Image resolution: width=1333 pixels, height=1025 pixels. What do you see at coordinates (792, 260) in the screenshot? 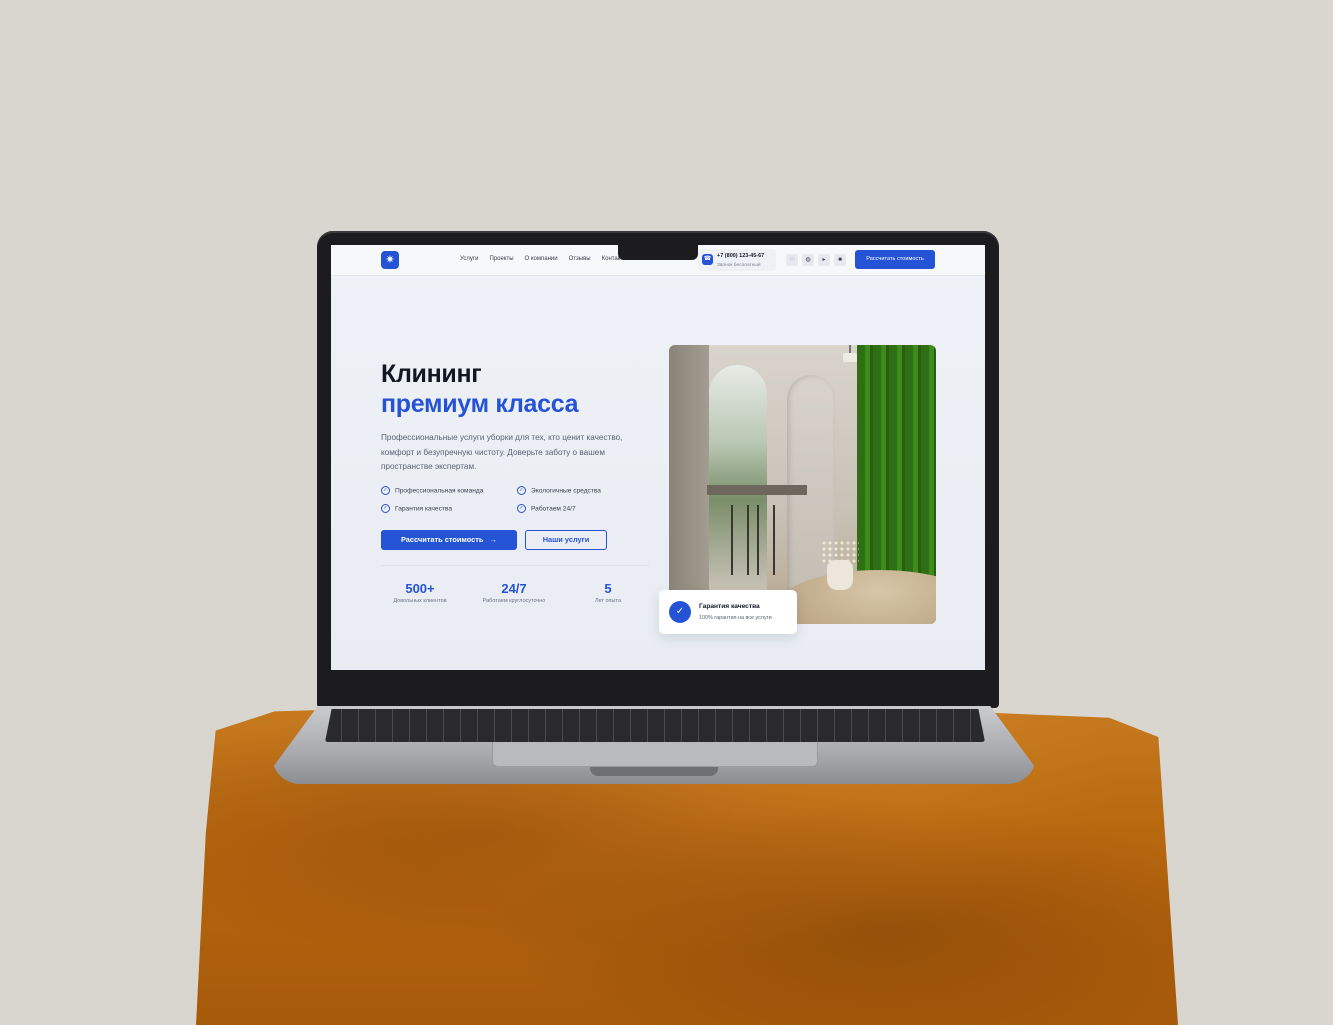
I see `chat-icon: ◌` at bounding box center [792, 260].